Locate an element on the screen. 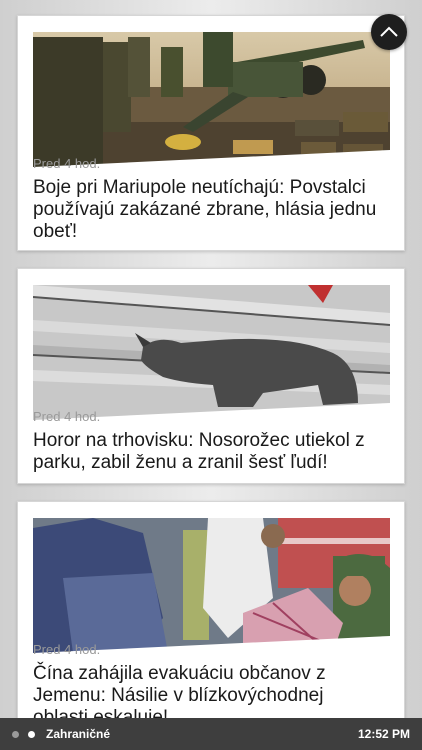  clock: 12:52 PM is located at coordinates (383, 734).